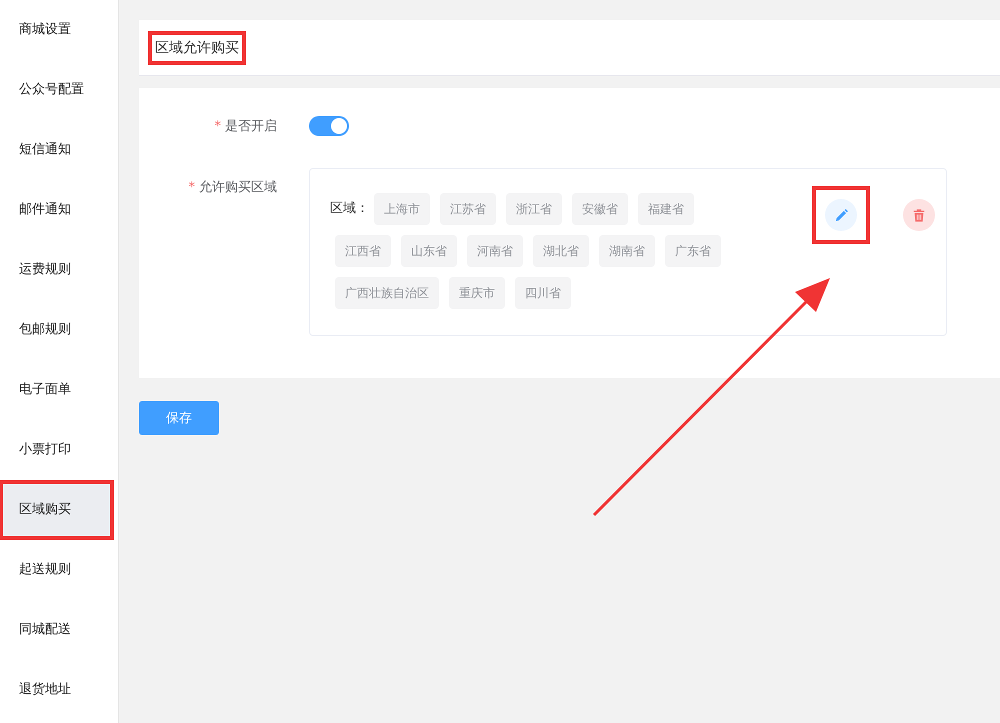 The width and height of the screenshot is (1000, 723). What do you see at coordinates (402, 209) in the screenshot?
I see `region-tag: 上海市` at bounding box center [402, 209].